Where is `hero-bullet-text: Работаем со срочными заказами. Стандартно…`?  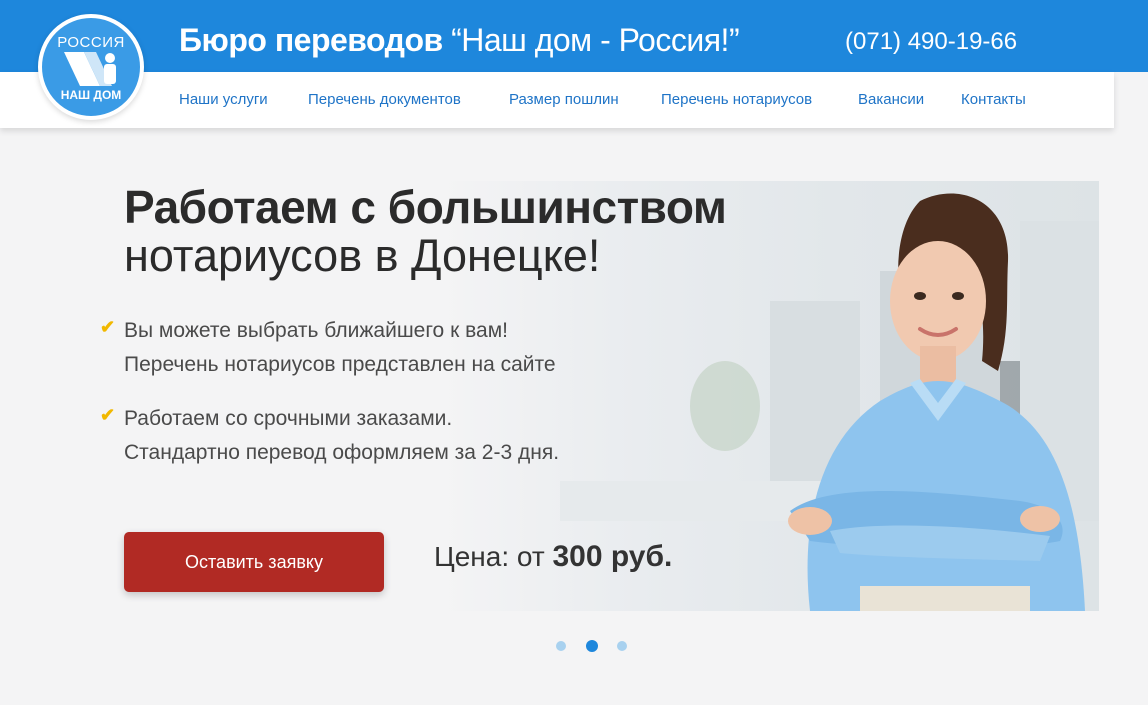
hero-bullet-text: Работаем со срочными заказами. Стандартно… is located at coordinates (341, 436).